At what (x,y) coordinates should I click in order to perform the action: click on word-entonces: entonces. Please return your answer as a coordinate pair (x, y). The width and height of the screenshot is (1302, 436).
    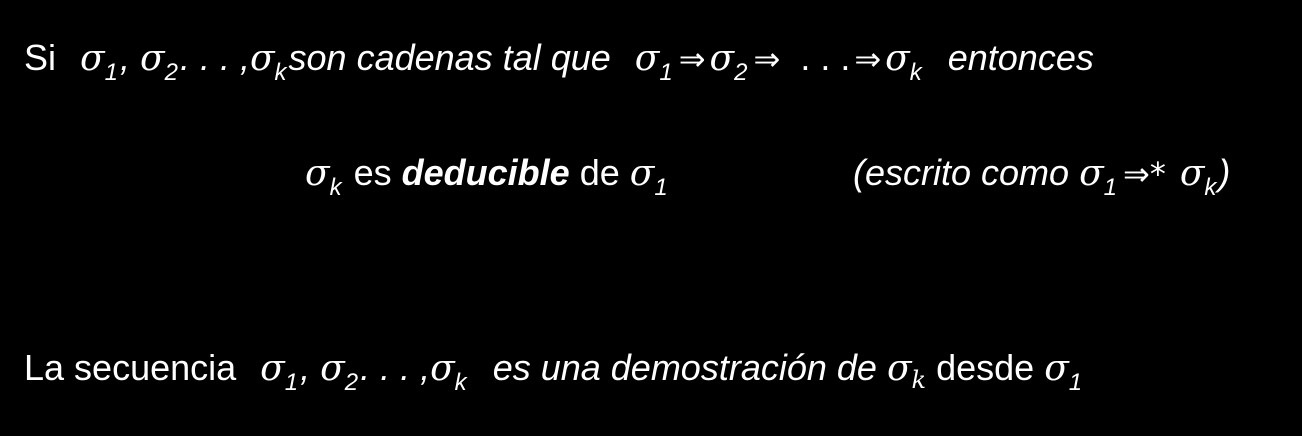
    Looking at the image, I should click on (1020, 57).